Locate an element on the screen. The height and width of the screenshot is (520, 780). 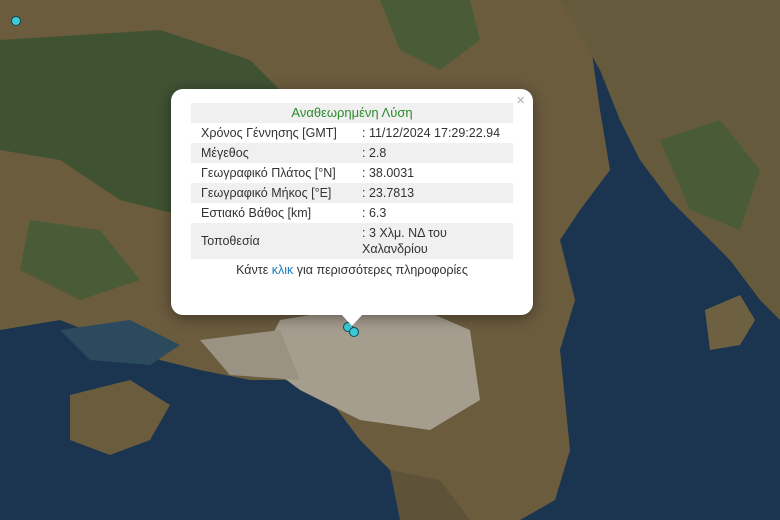
row-label: Χρόνος Γέννησης [GMT] is located at coordinates (269, 133).